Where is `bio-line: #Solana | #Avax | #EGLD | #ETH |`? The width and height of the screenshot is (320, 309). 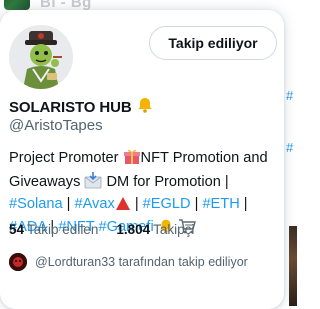 bio-line: #Solana | #Avax | #EGLD | #ETH | is located at coordinates (145, 206).